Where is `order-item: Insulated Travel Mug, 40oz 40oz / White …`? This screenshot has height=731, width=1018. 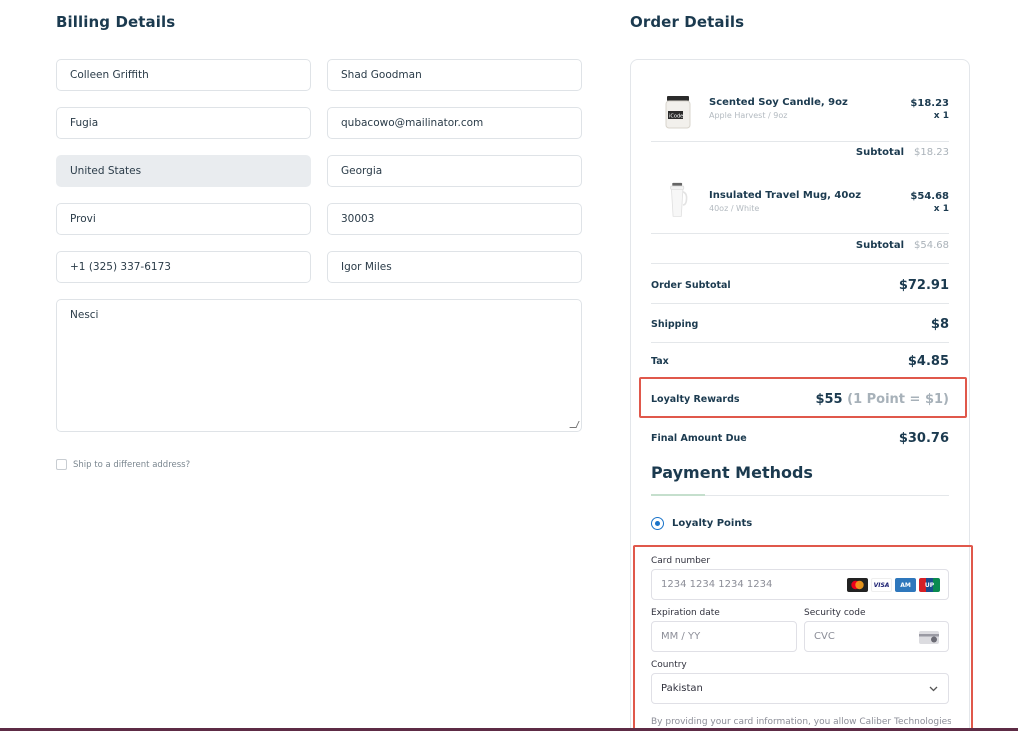
order-item: Insulated Travel Mug, 40oz 40oz / White … is located at coordinates (800, 205).